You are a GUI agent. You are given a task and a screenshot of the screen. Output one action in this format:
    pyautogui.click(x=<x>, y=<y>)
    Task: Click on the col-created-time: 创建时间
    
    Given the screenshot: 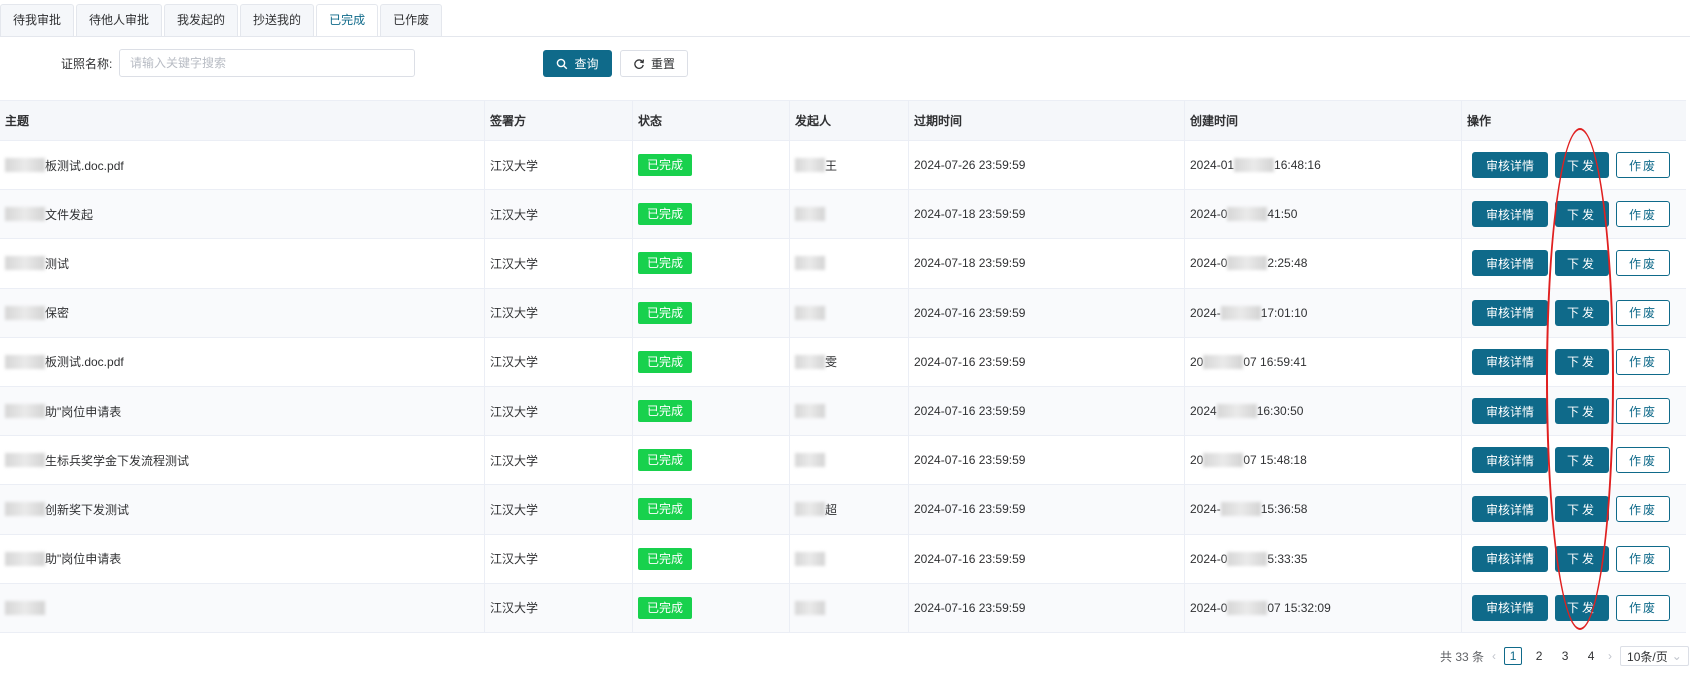 What is the action you would take?
    pyautogui.click(x=1323, y=120)
    